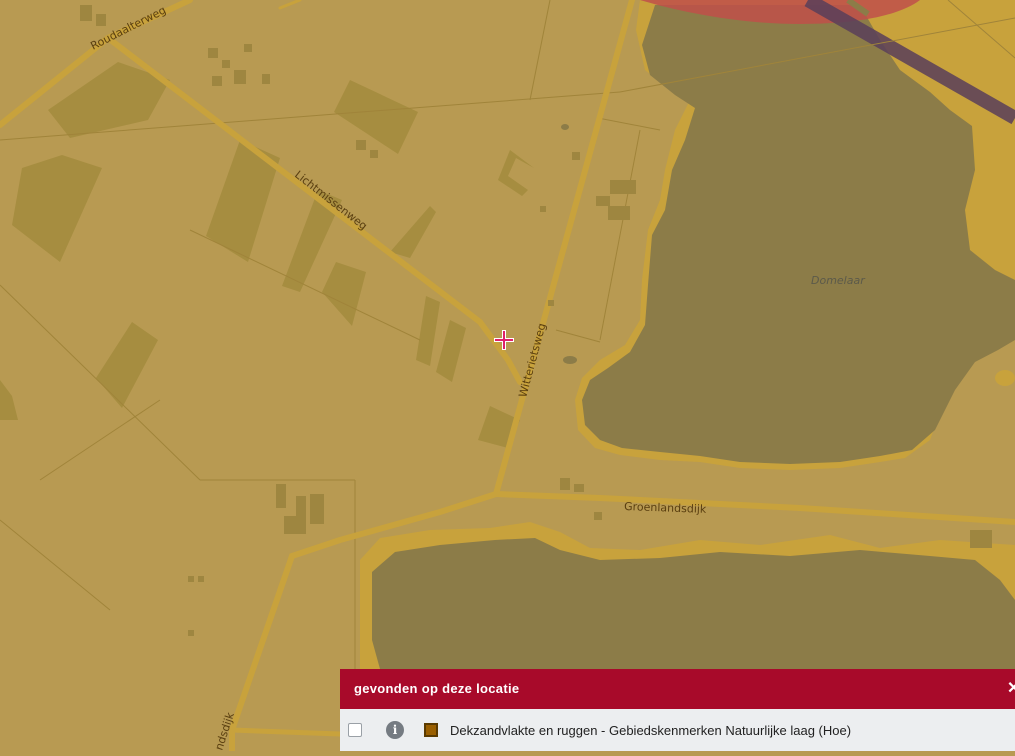 The height and width of the screenshot is (756, 1015). What do you see at coordinates (395, 730) in the screenshot?
I see `info-icon: i` at bounding box center [395, 730].